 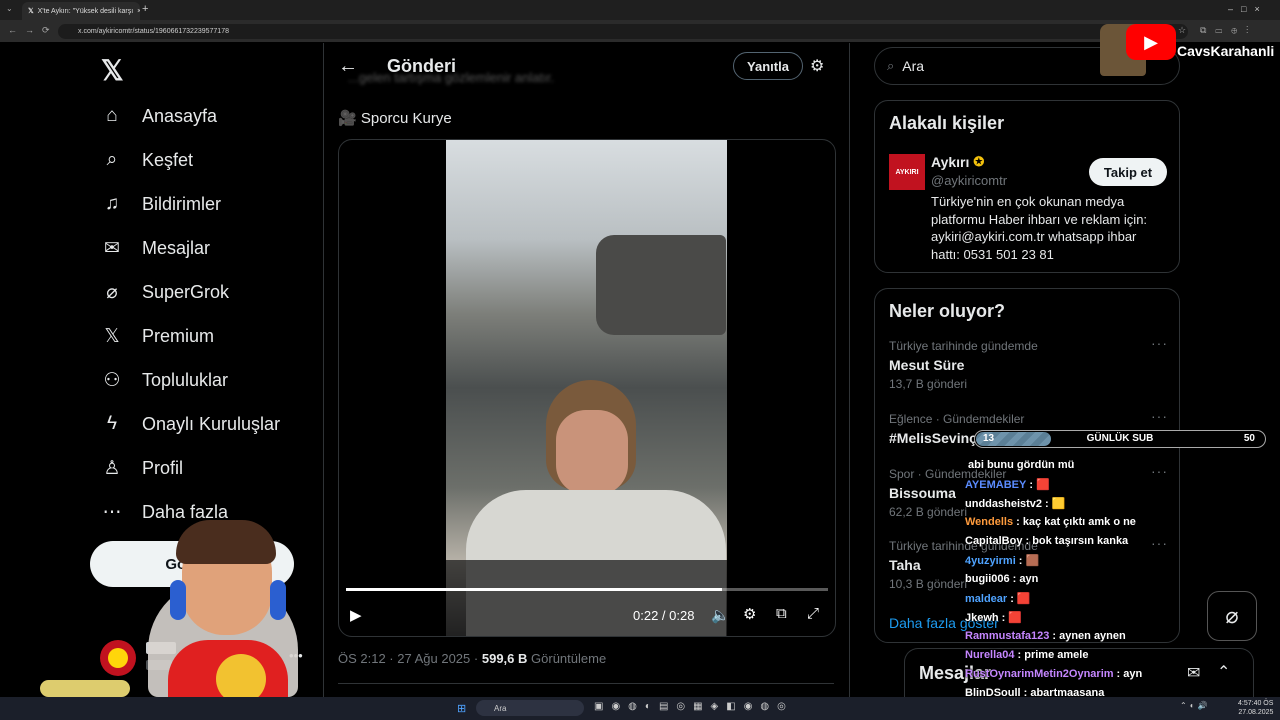 What do you see at coordinates (112, 159) in the screenshot?
I see `search-icon: ⌕` at bounding box center [112, 159].